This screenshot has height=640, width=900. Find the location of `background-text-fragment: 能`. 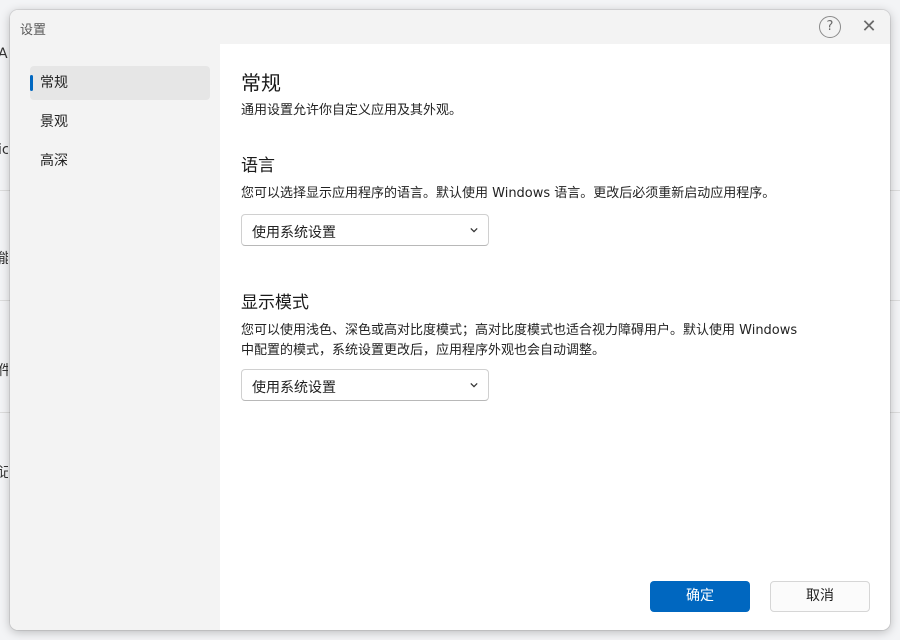

background-text-fragment: 能 is located at coordinates (4, 259).